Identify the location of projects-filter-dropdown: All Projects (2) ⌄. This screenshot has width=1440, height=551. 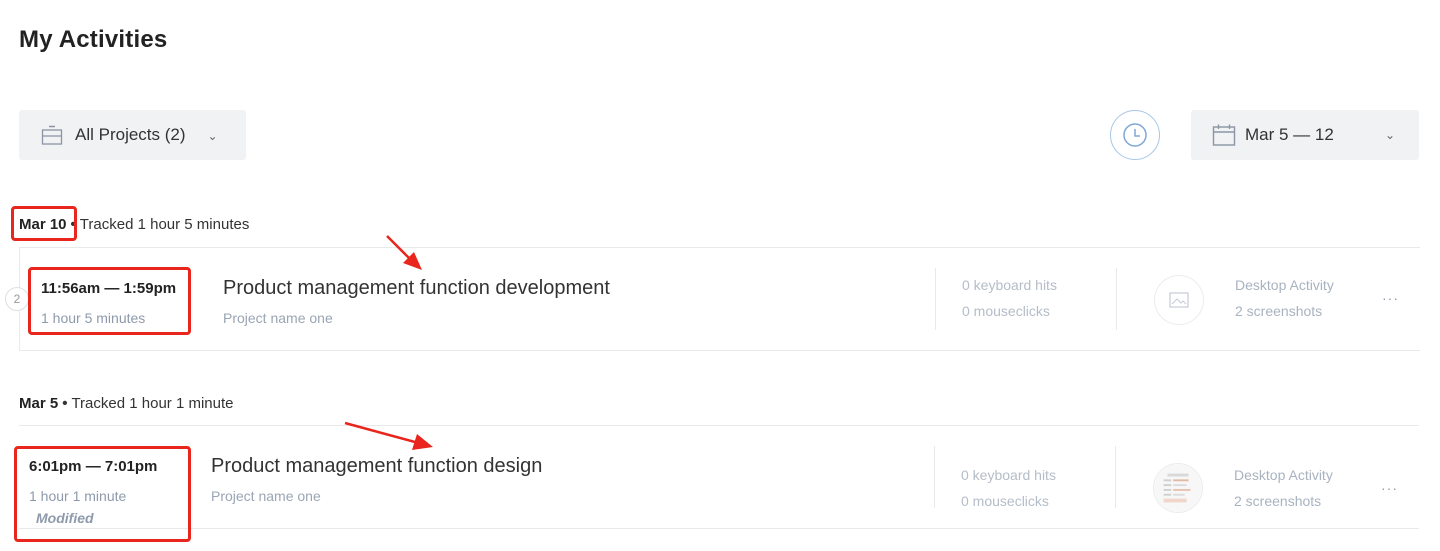
(132, 135).